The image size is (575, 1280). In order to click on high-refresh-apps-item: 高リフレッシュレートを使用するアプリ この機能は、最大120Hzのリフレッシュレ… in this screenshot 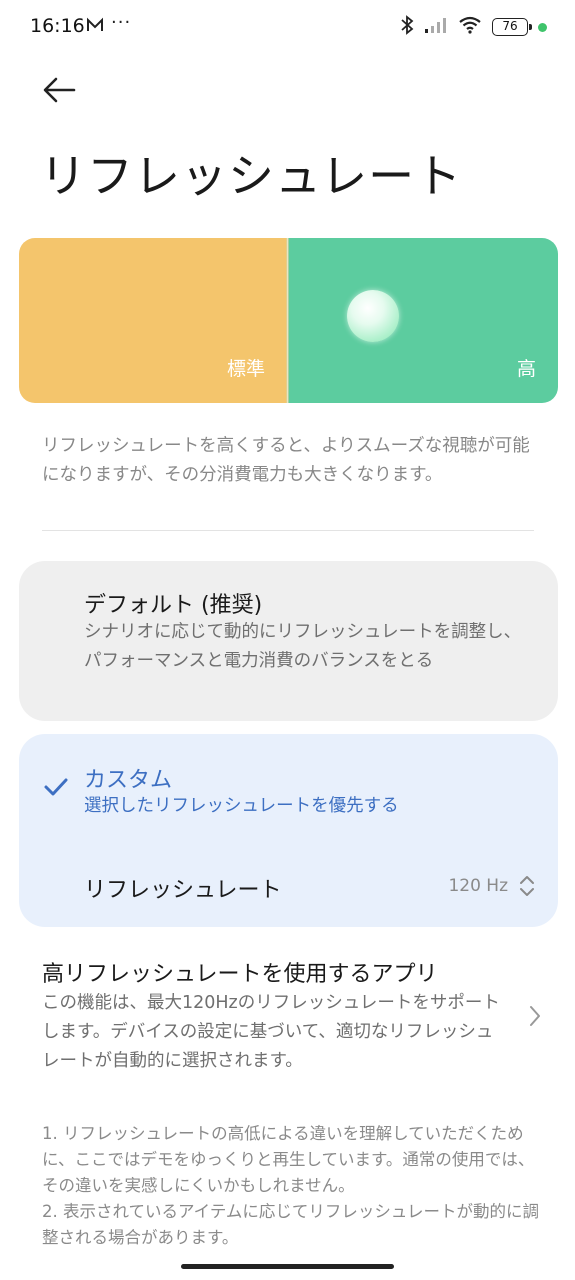, I will do `click(292, 1017)`.